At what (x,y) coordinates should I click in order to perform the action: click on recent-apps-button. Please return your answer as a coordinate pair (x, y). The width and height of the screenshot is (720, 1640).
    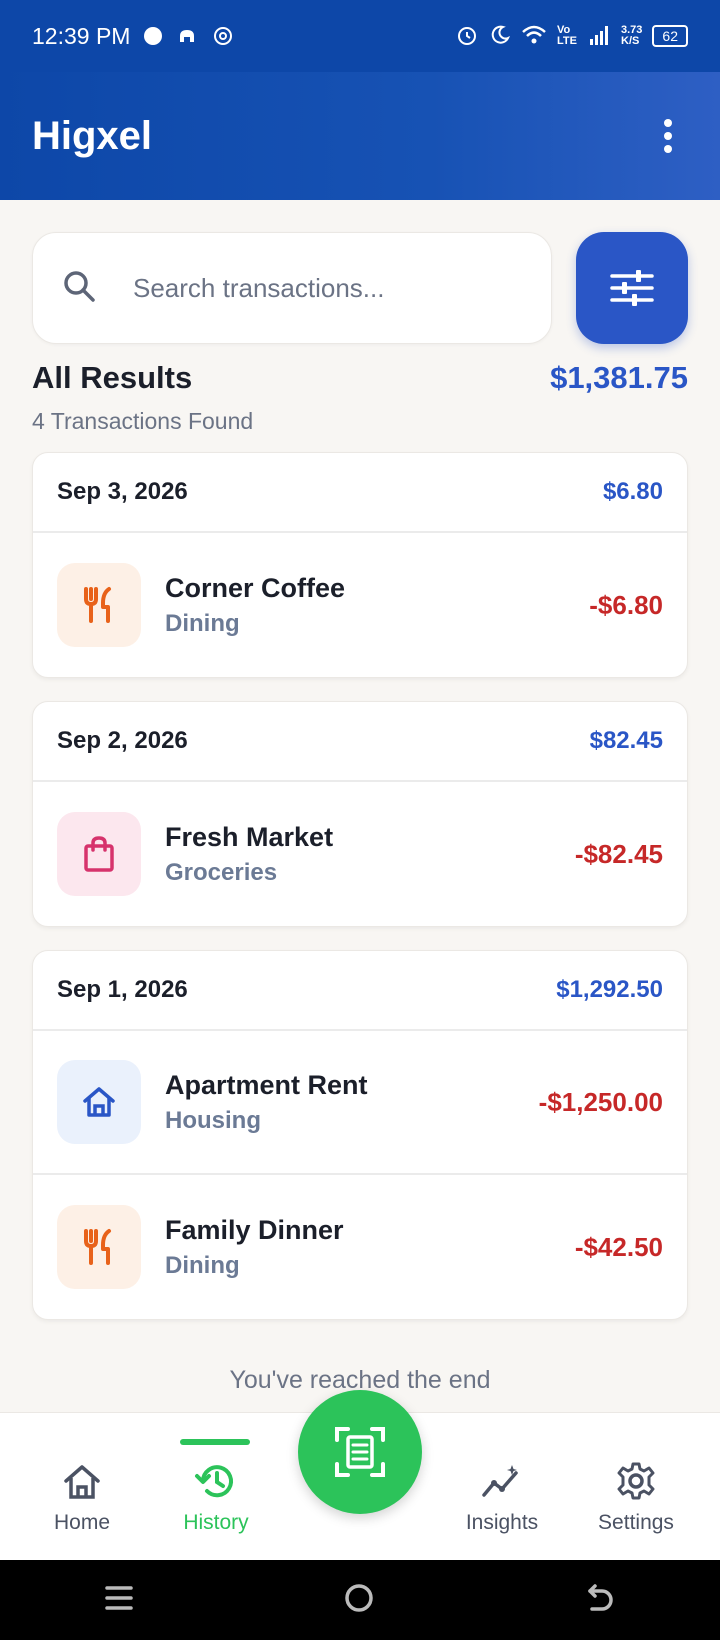
    Looking at the image, I should click on (119, 1600).